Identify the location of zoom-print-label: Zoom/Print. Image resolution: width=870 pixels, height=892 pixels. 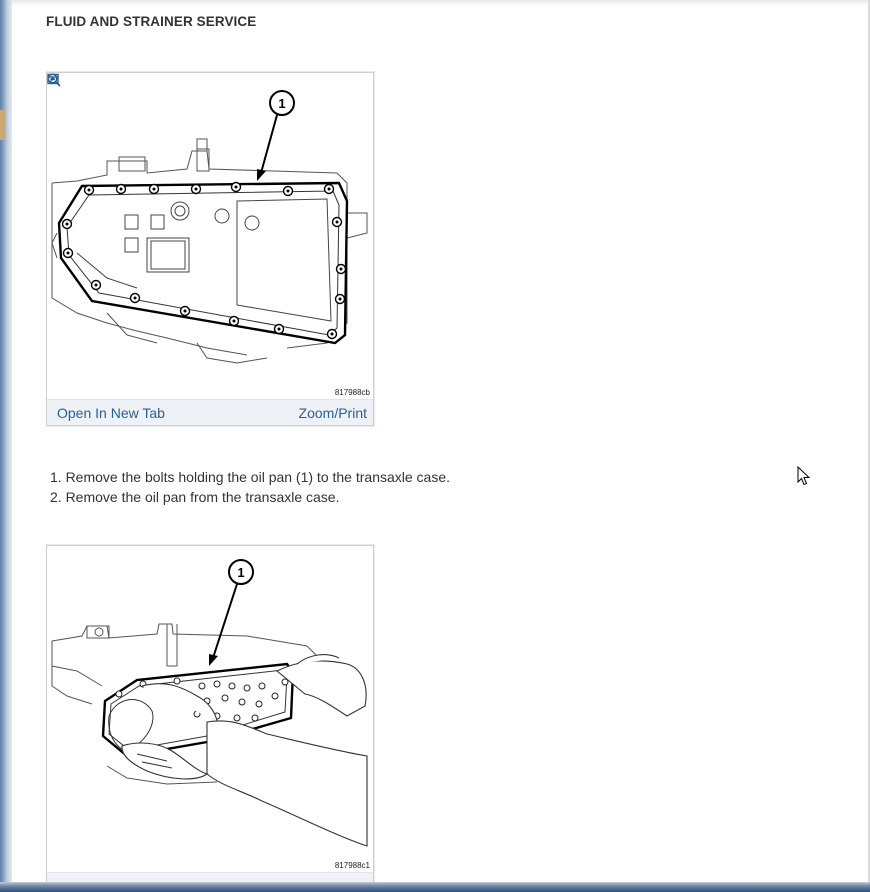
(332, 412).